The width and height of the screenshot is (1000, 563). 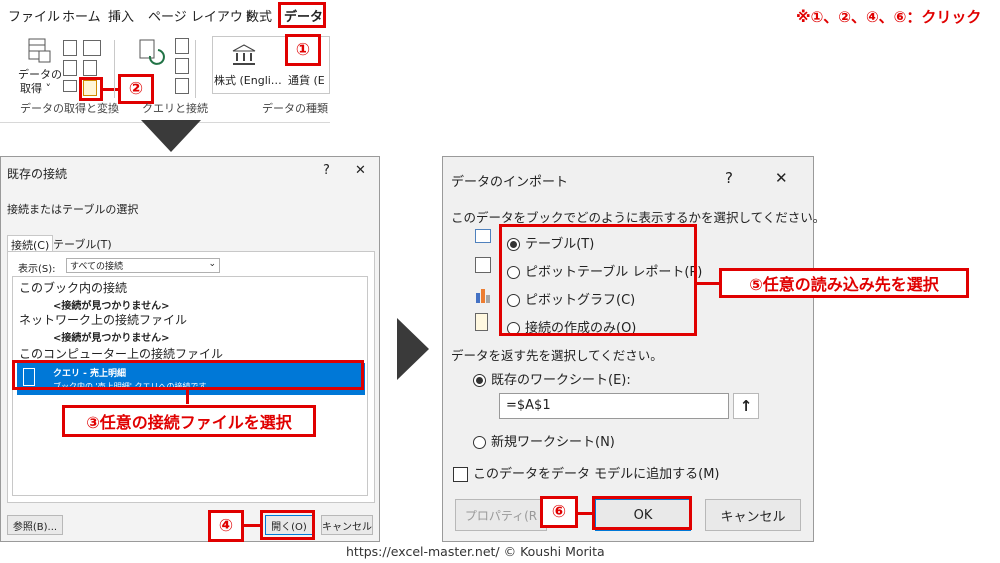 What do you see at coordinates (302, 15) in the screenshot?
I see `step1-tab-highlight` at bounding box center [302, 15].